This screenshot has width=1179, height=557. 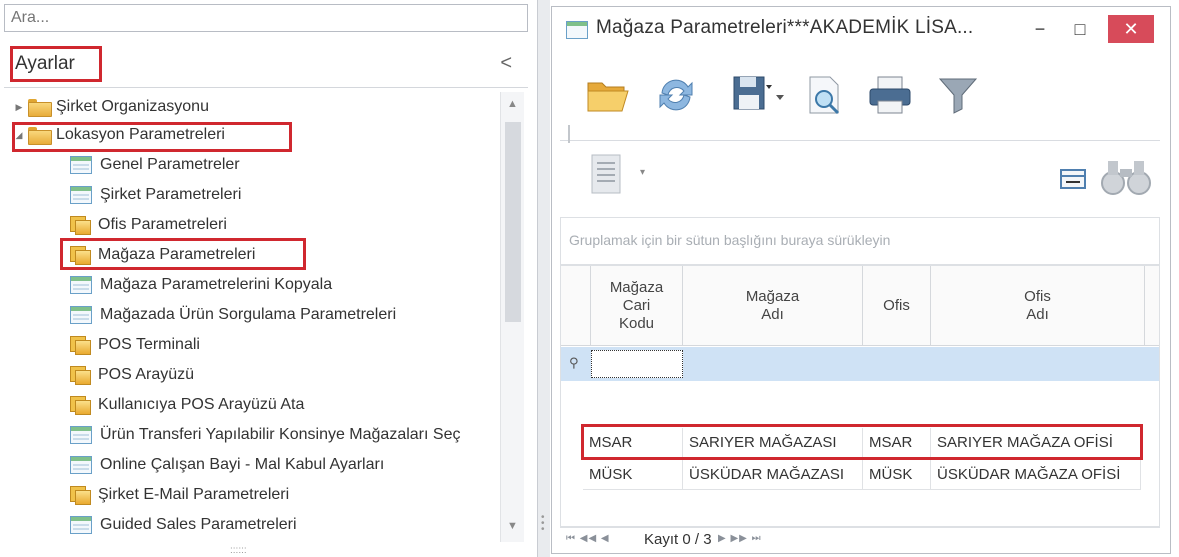 I want to click on tree-item-online-calisan-bayi: Online Çalışan Bayi - Mal Kabul Ayarları, so click(x=227, y=465).